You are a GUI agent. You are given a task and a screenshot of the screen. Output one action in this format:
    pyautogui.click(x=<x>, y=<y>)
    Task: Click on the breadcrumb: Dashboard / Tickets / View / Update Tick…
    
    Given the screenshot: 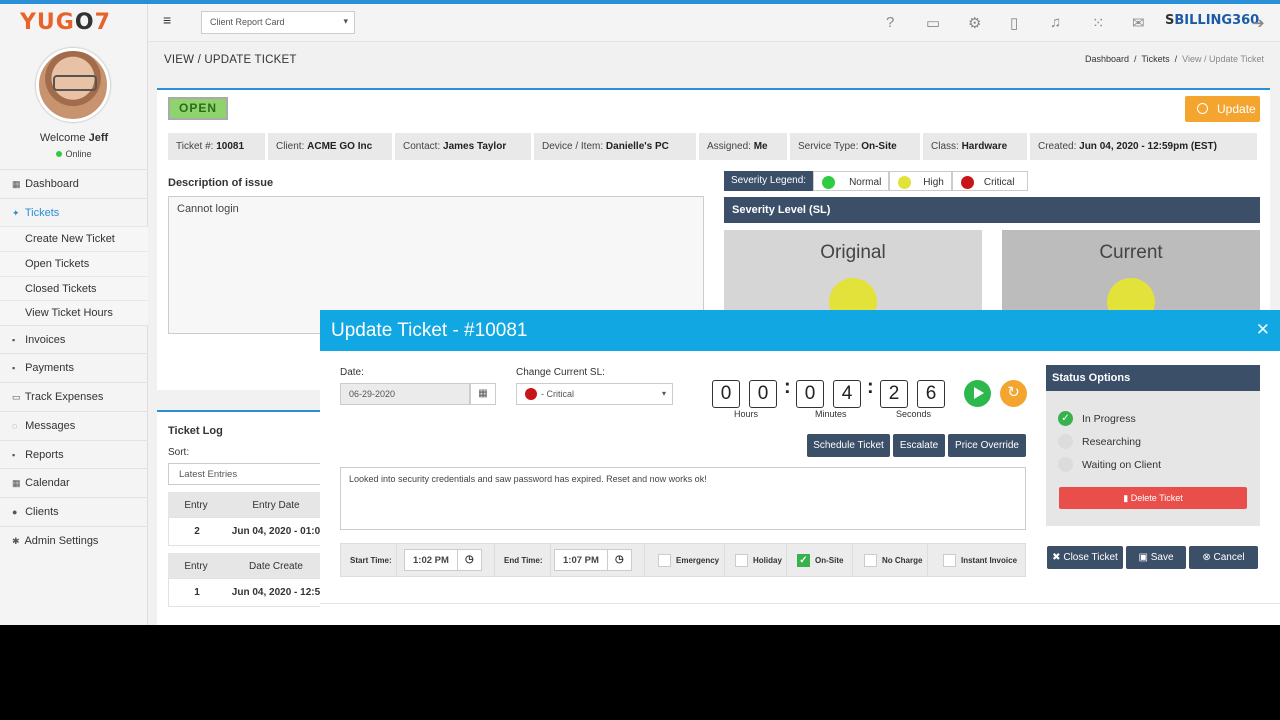 What is the action you would take?
    pyautogui.click(x=1174, y=59)
    